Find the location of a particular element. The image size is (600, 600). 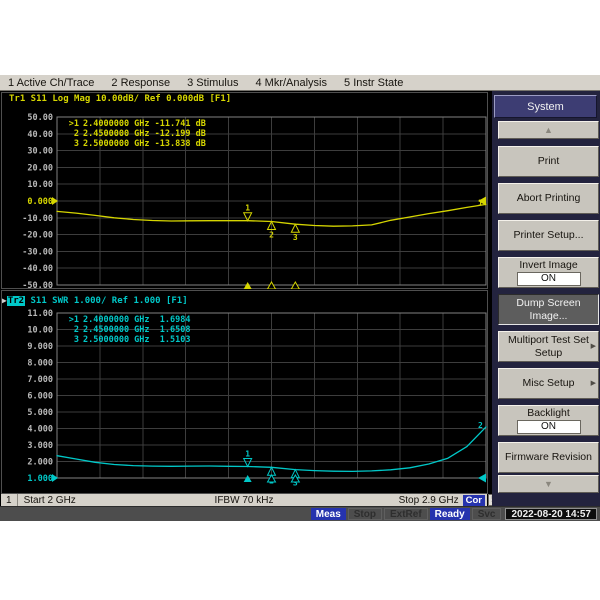

y-tick-label: 3.000 is located at coordinates (40, 446).